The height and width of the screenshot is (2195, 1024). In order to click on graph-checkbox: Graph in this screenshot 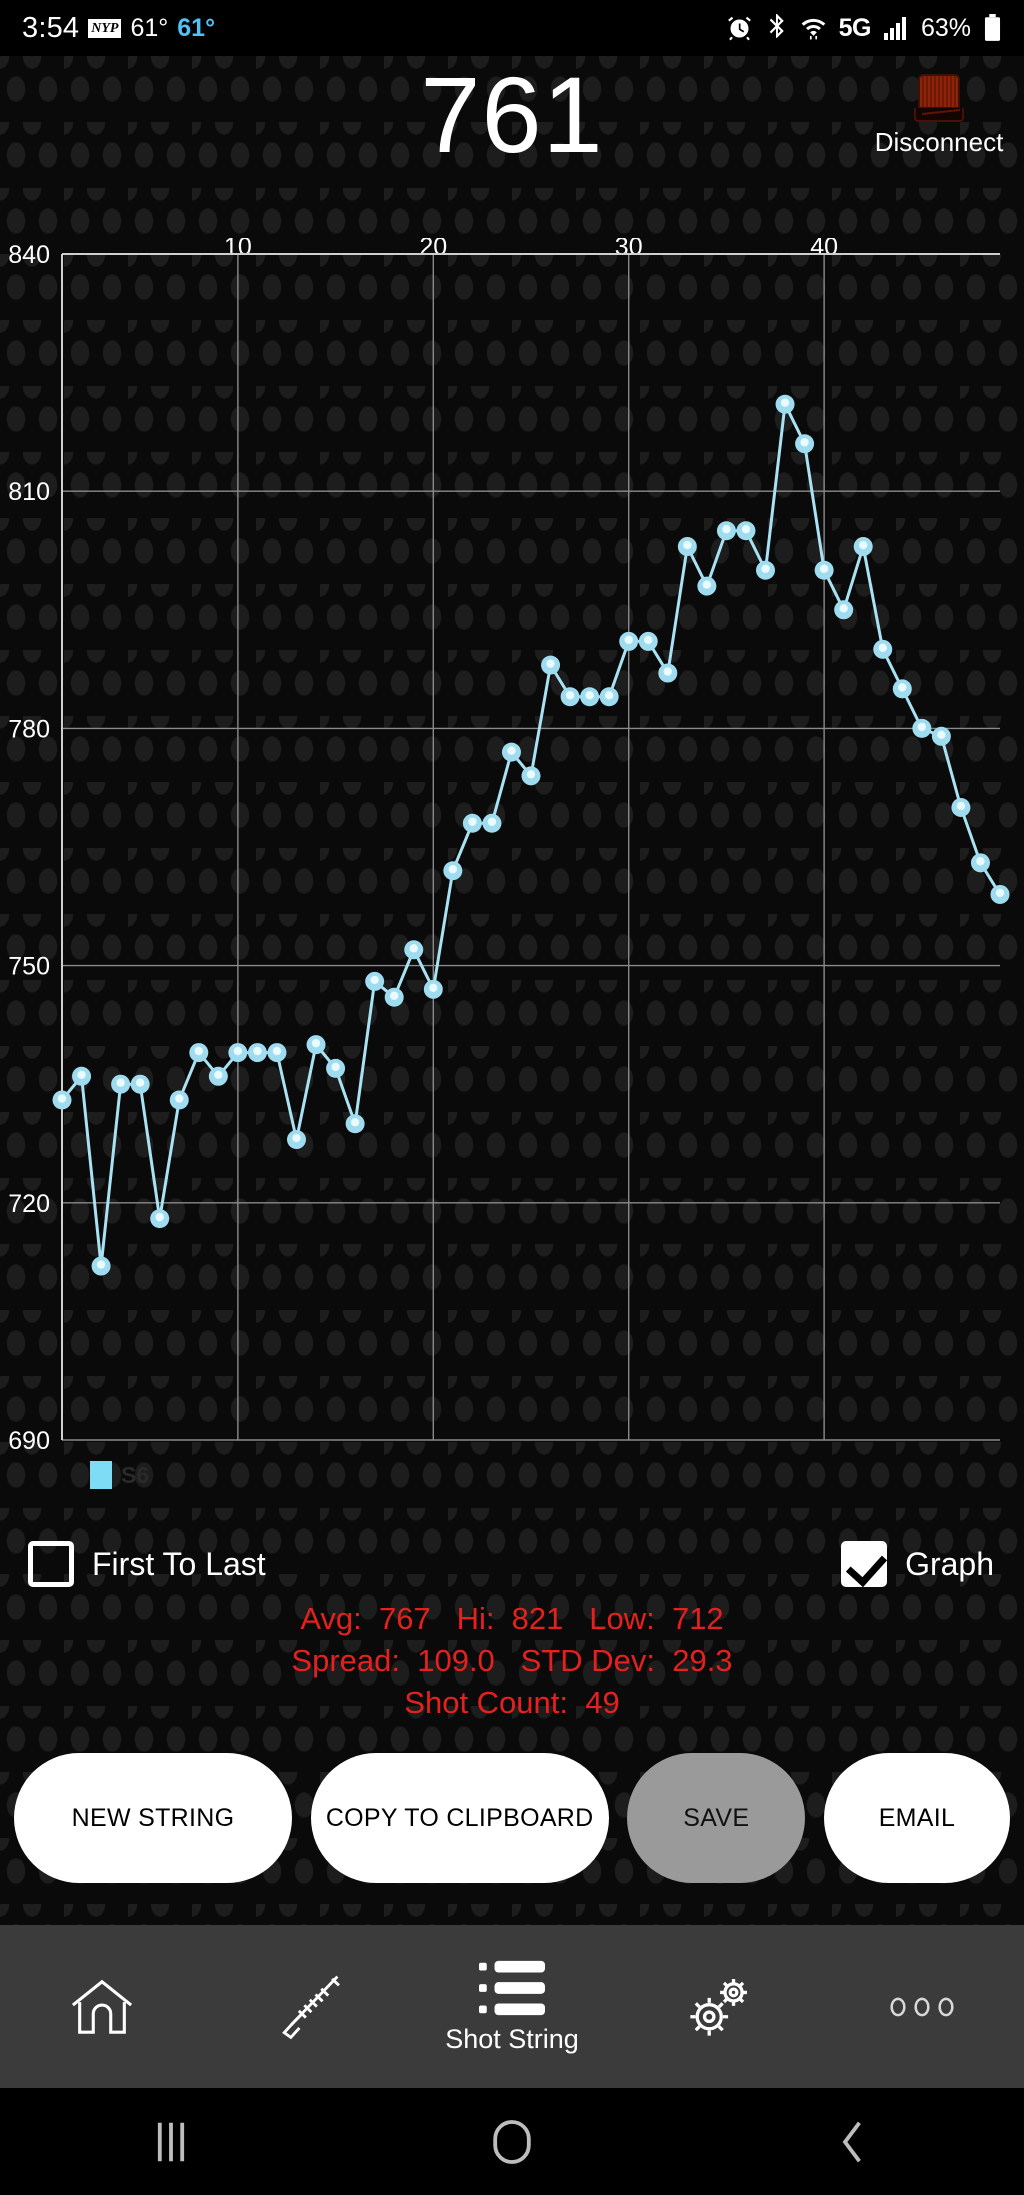, I will do `click(917, 1564)`.